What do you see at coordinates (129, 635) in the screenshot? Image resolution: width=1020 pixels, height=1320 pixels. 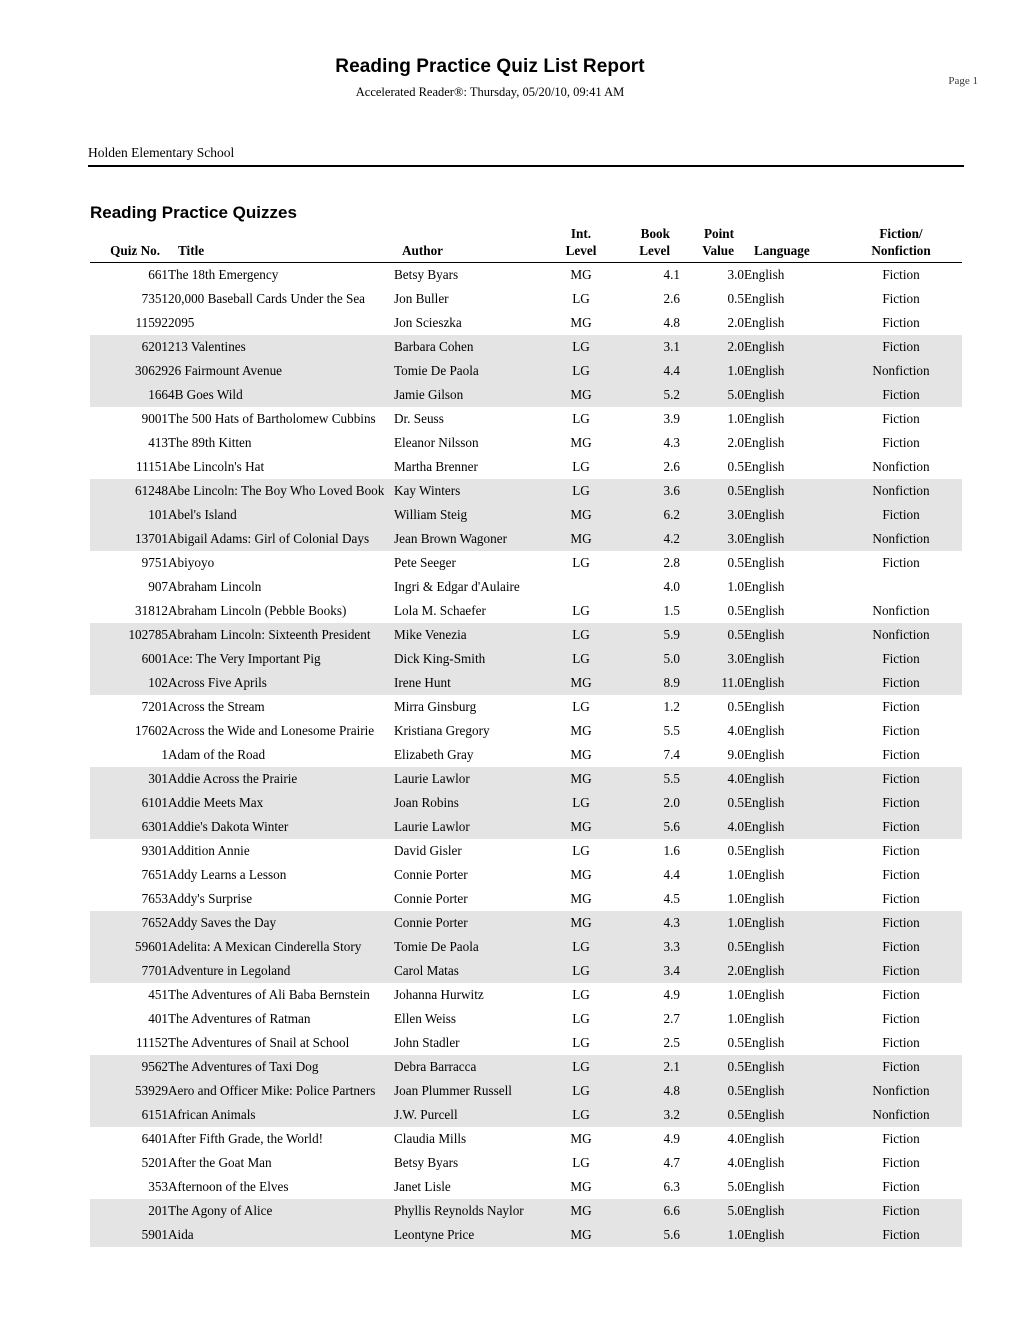 I see `cell-quiz-no: 102785` at bounding box center [129, 635].